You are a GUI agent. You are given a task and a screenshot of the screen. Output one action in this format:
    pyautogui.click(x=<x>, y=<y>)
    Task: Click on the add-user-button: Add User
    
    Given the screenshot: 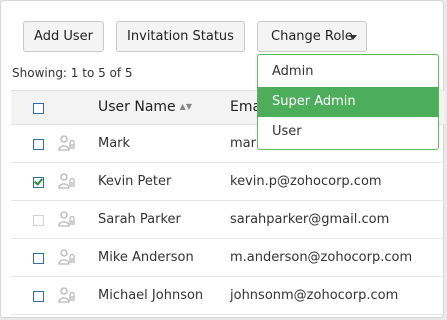 What is the action you would take?
    pyautogui.click(x=63, y=36)
    